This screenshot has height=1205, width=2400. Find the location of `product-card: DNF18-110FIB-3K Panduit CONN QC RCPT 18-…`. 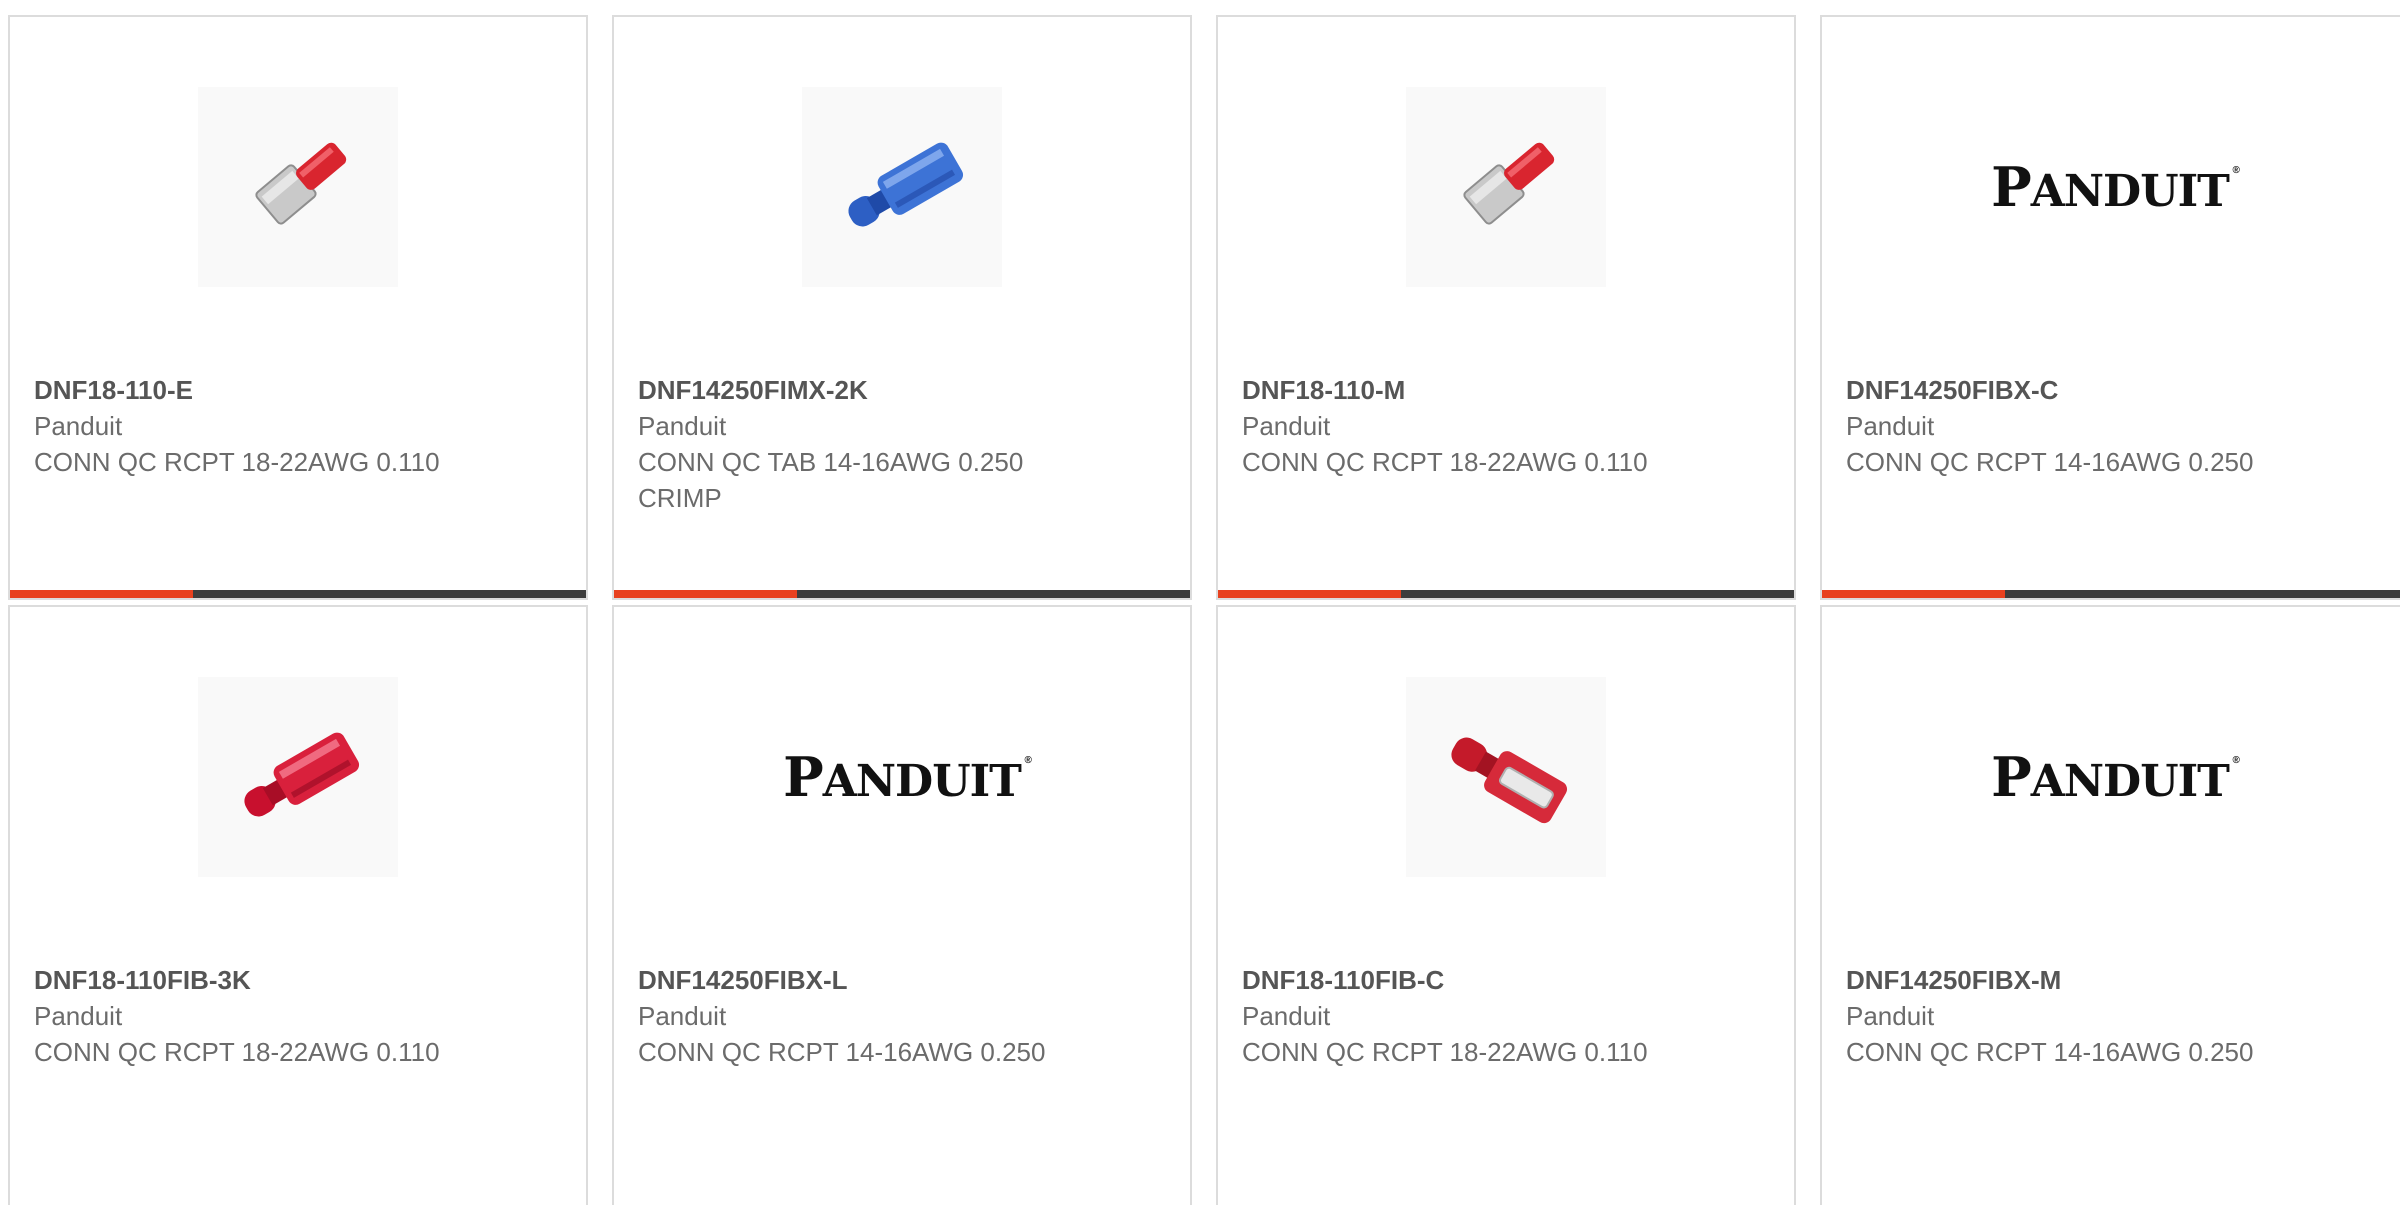

product-card: DNF18-110FIB-3K Panduit CONN QC RCPT 18-… is located at coordinates (298, 905).